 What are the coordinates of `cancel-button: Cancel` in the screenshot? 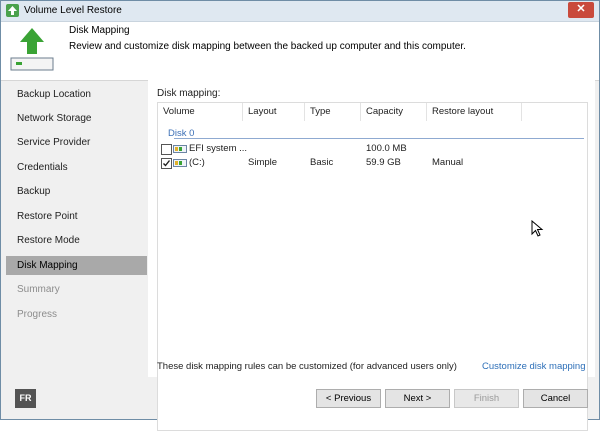 It's located at (555, 398).